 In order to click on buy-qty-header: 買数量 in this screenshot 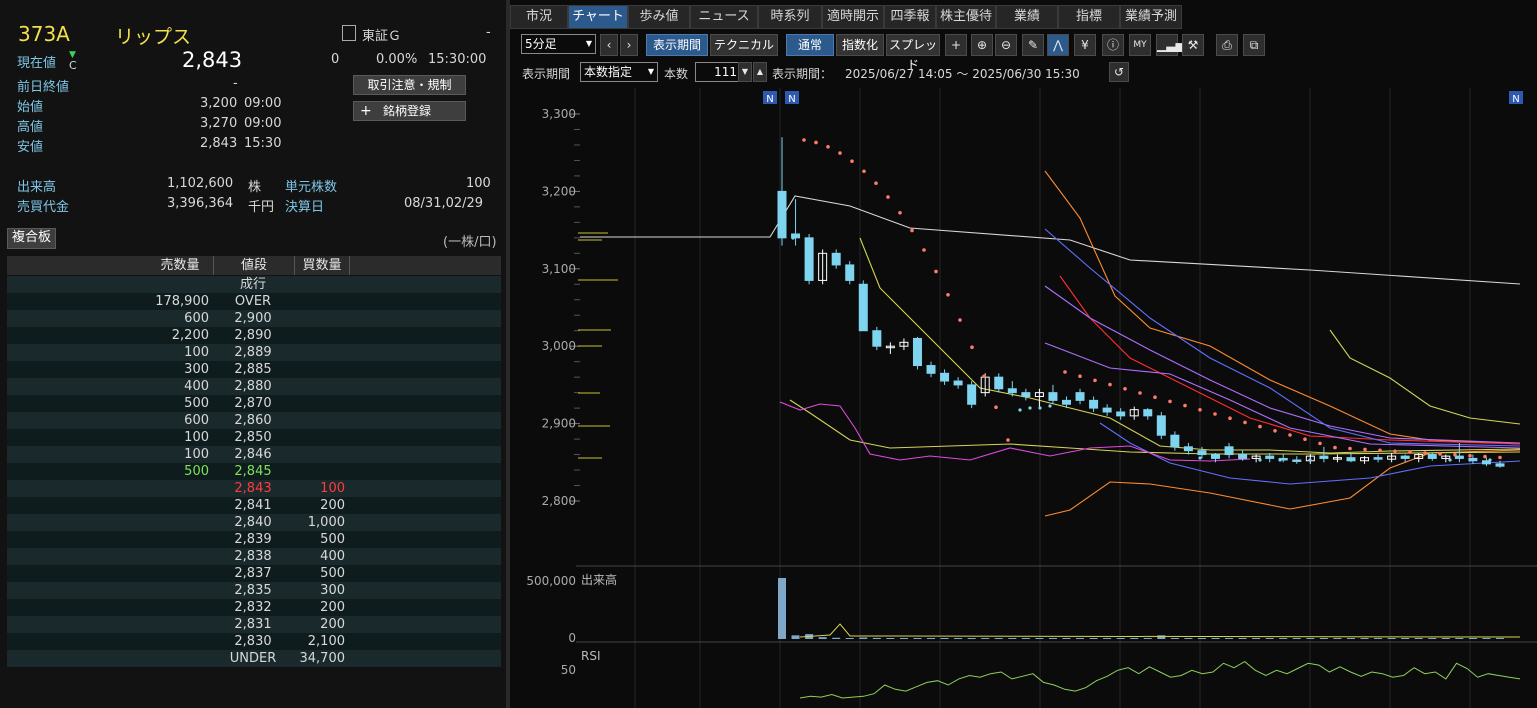, I will do `click(322, 265)`.